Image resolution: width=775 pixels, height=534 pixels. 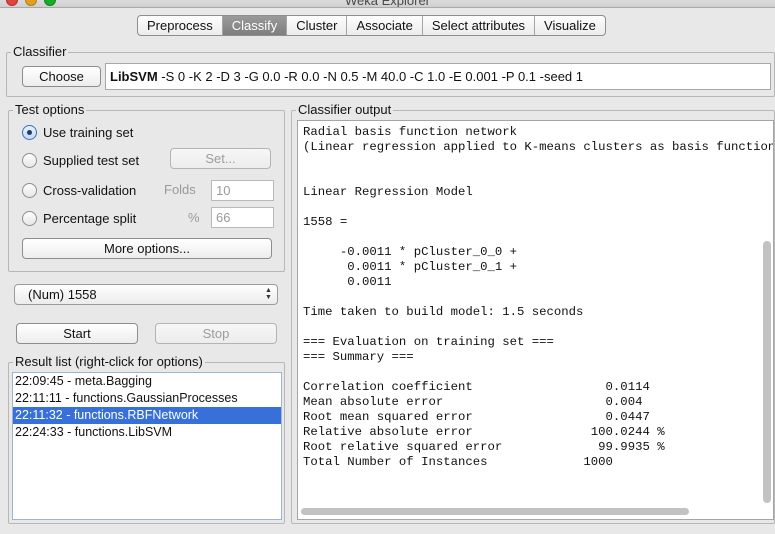 I want to click on percent-label: %, so click(x=194, y=217).